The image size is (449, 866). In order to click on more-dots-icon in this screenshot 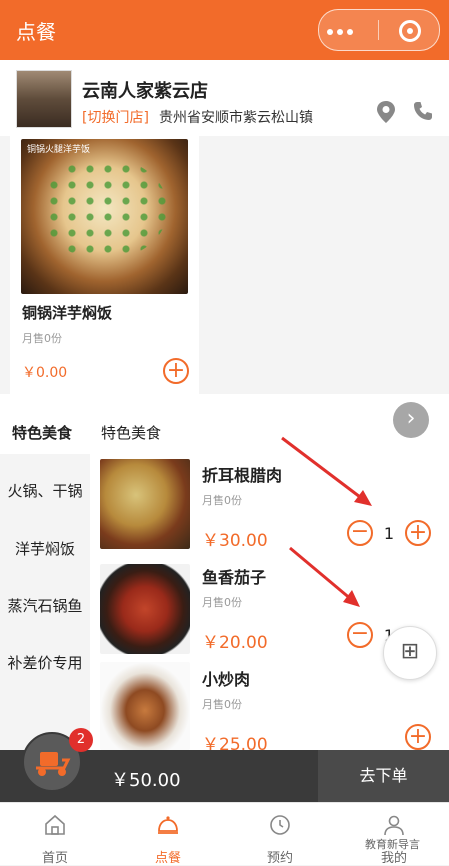, I will do `click(340, 32)`.